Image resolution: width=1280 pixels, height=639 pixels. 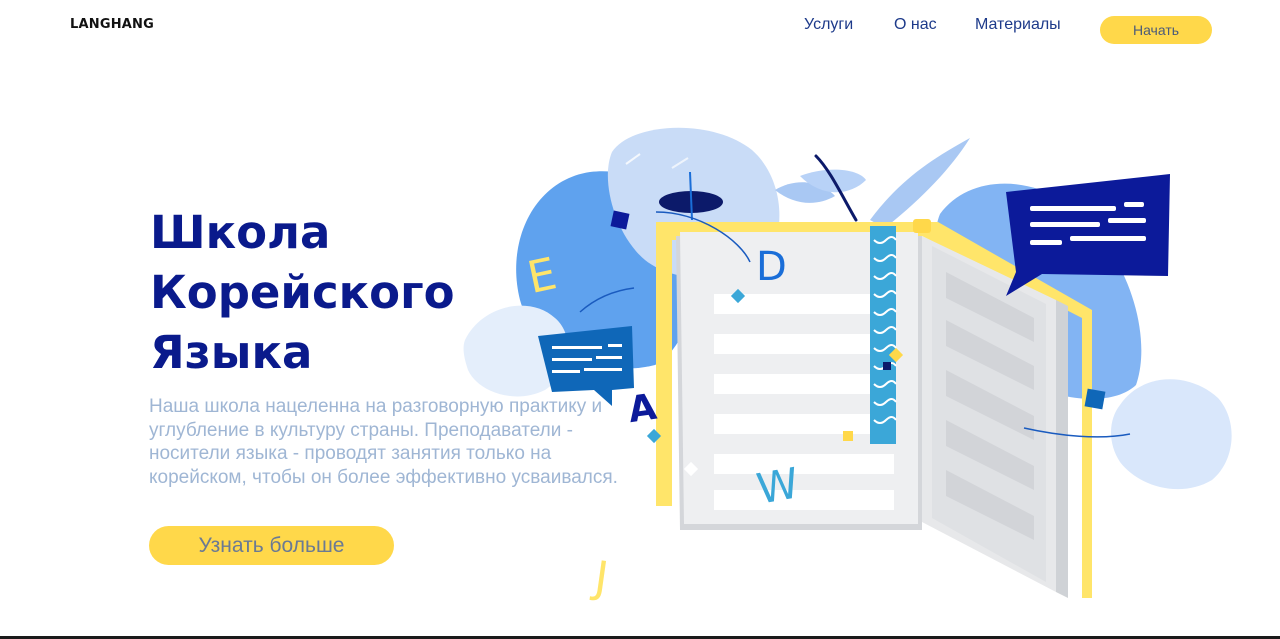 What do you see at coordinates (915, 25) in the screenshot?
I see `nav-link-about: О нас` at bounding box center [915, 25].